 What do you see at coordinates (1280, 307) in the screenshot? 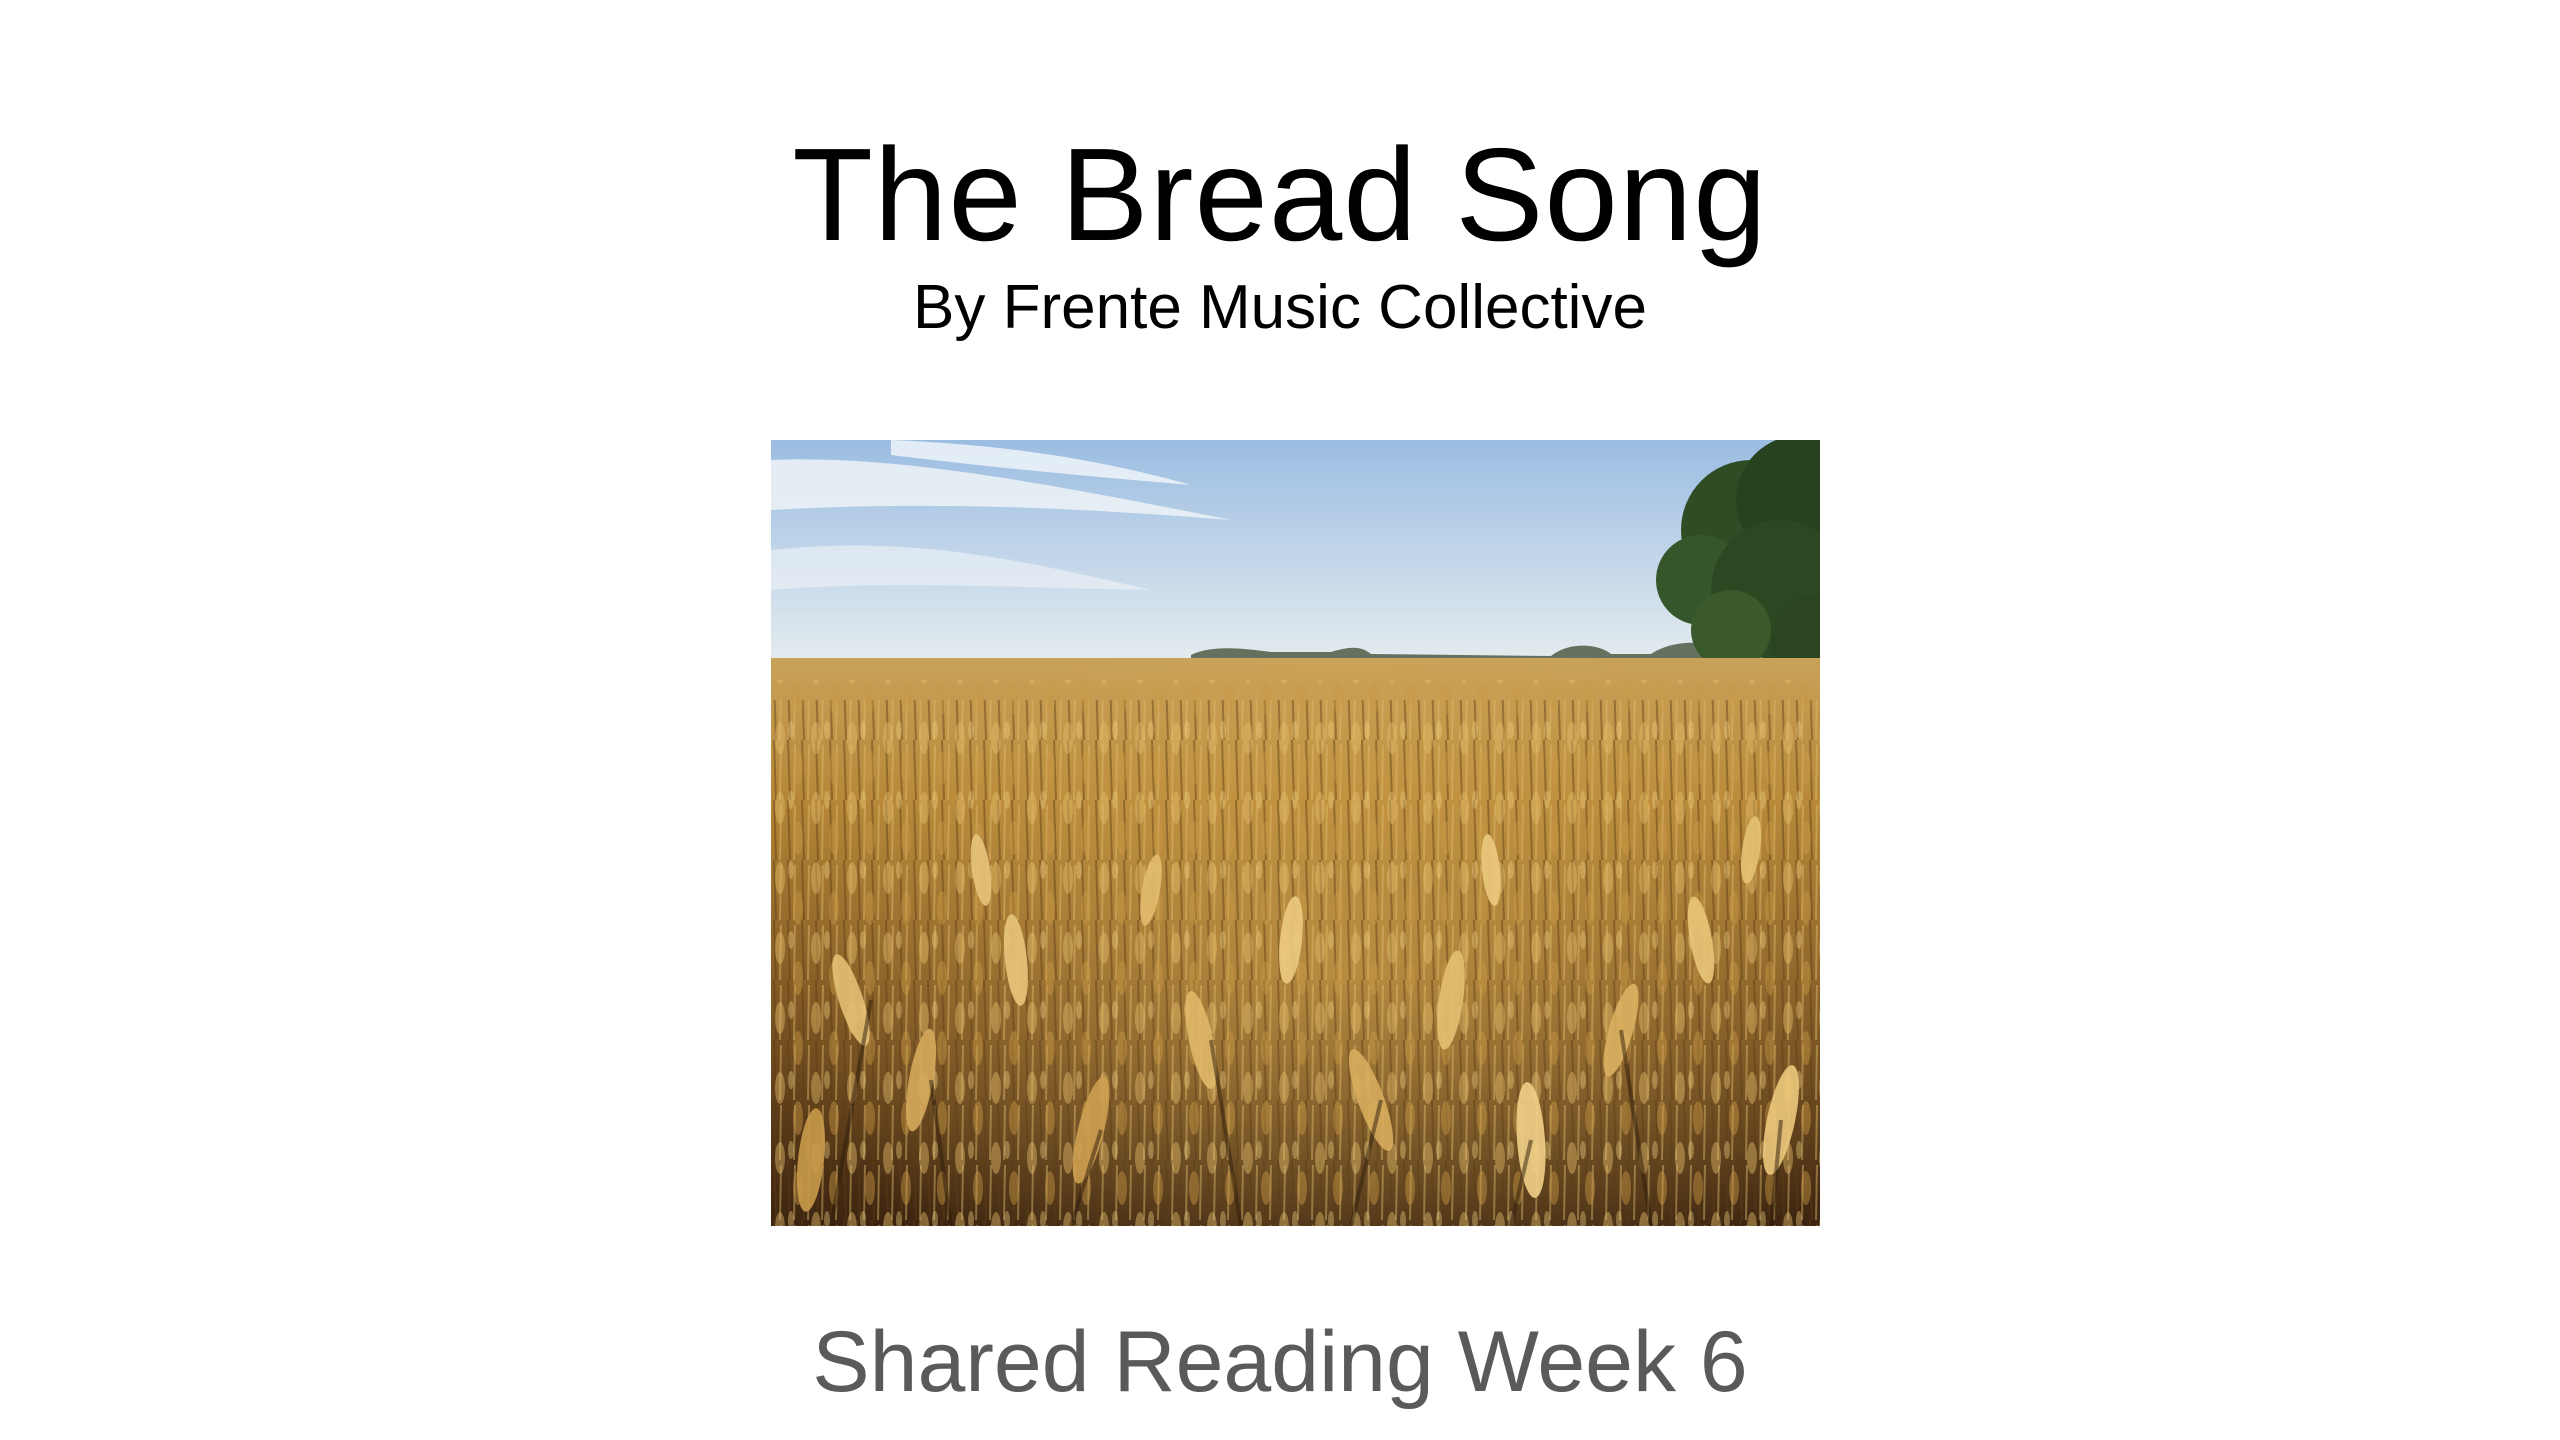
I see `slide-subtitle: By Frente Music Collective` at bounding box center [1280, 307].